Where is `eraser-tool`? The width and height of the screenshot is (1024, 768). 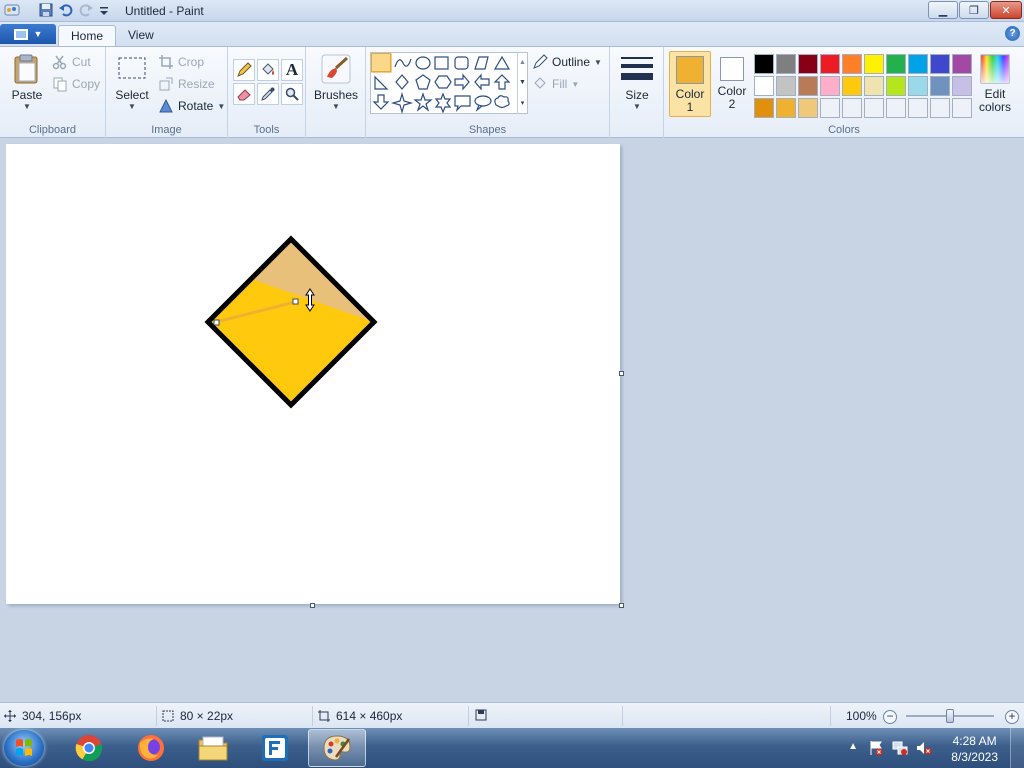
eraser-tool is located at coordinates (244, 94).